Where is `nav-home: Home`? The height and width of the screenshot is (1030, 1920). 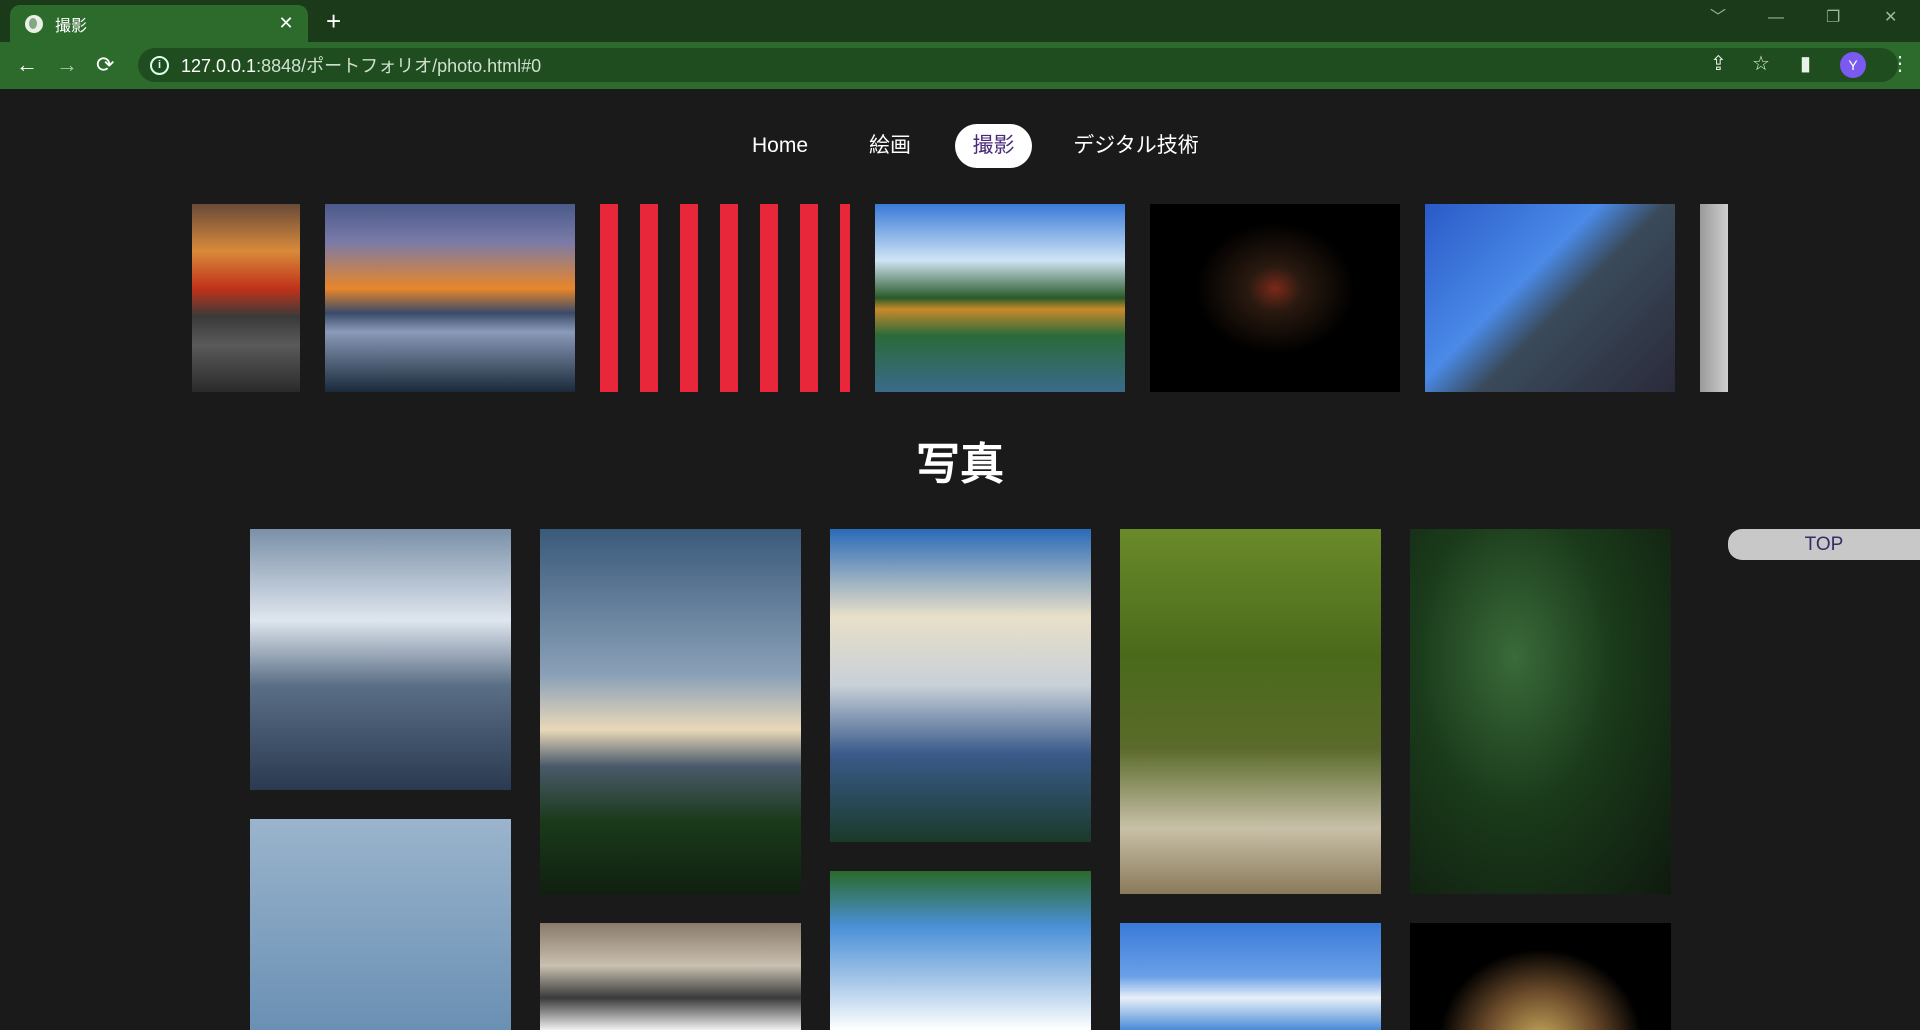
nav-home: Home is located at coordinates (780, 146).